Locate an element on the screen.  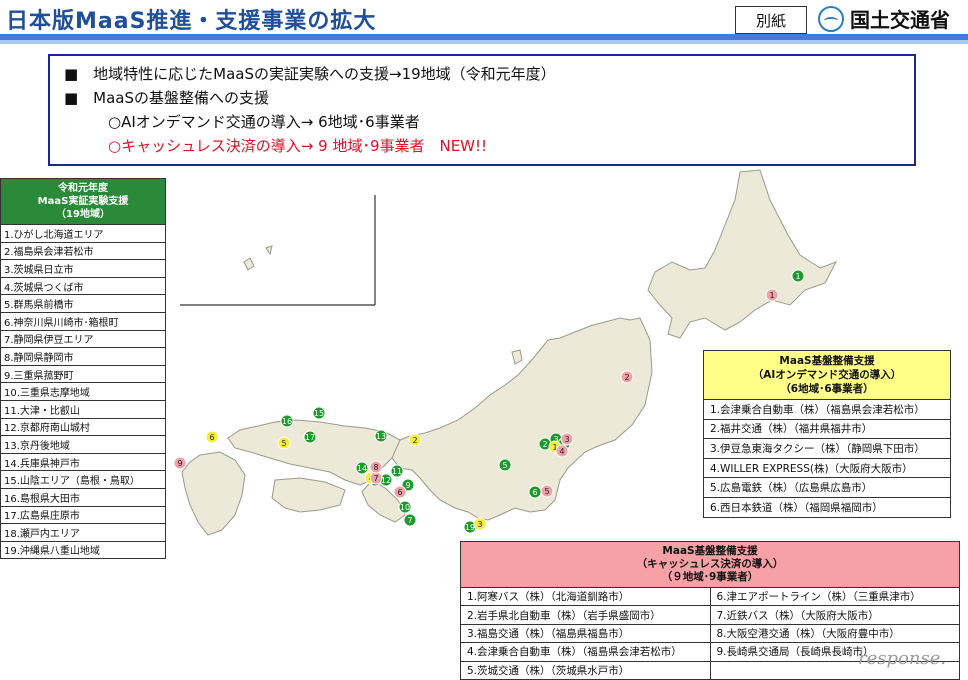
green-marker-label: 13 is located at coordinates (381, 436).